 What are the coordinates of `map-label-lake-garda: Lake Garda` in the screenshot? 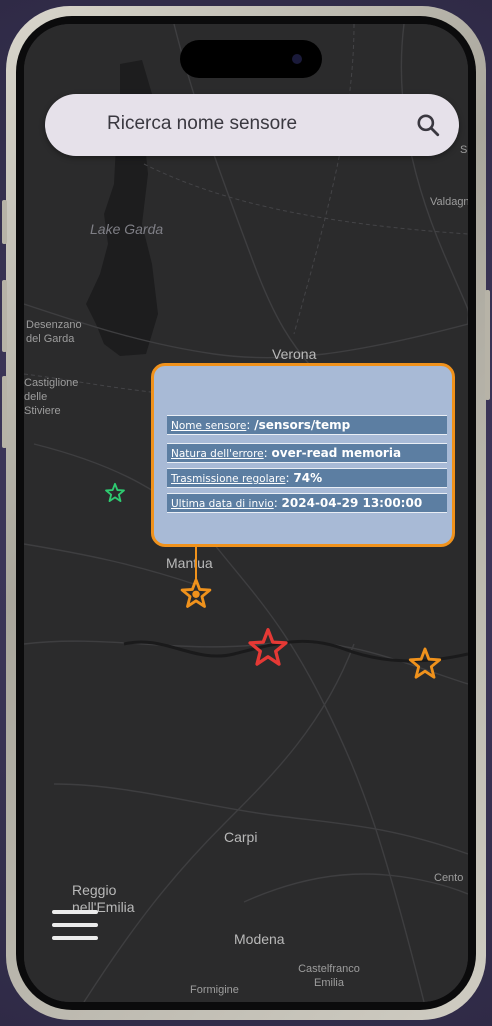 It's located at (127, 229).